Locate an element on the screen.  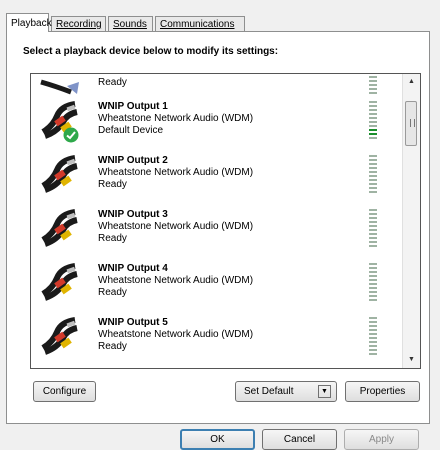
tab-communications: Communications is located at coordinates (200, 23).